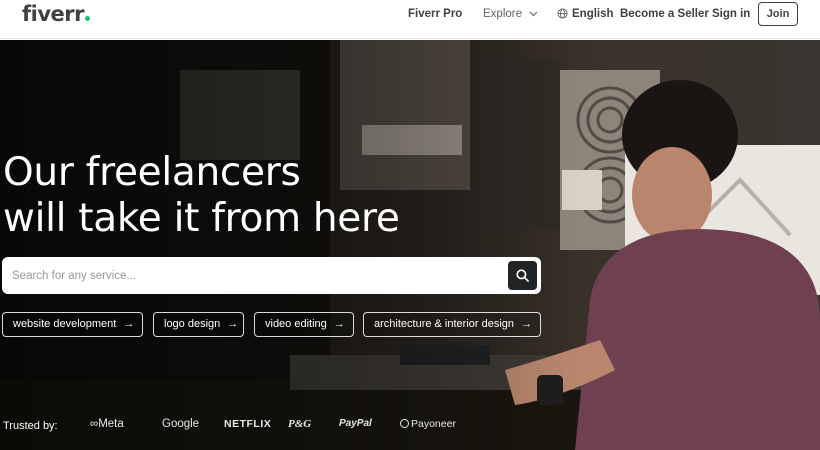 This screenshot has height=450, width=820. Describe the element at coordinates (111, 424) in the screenshot. I see `meta-logo-text: Meta` at that location.